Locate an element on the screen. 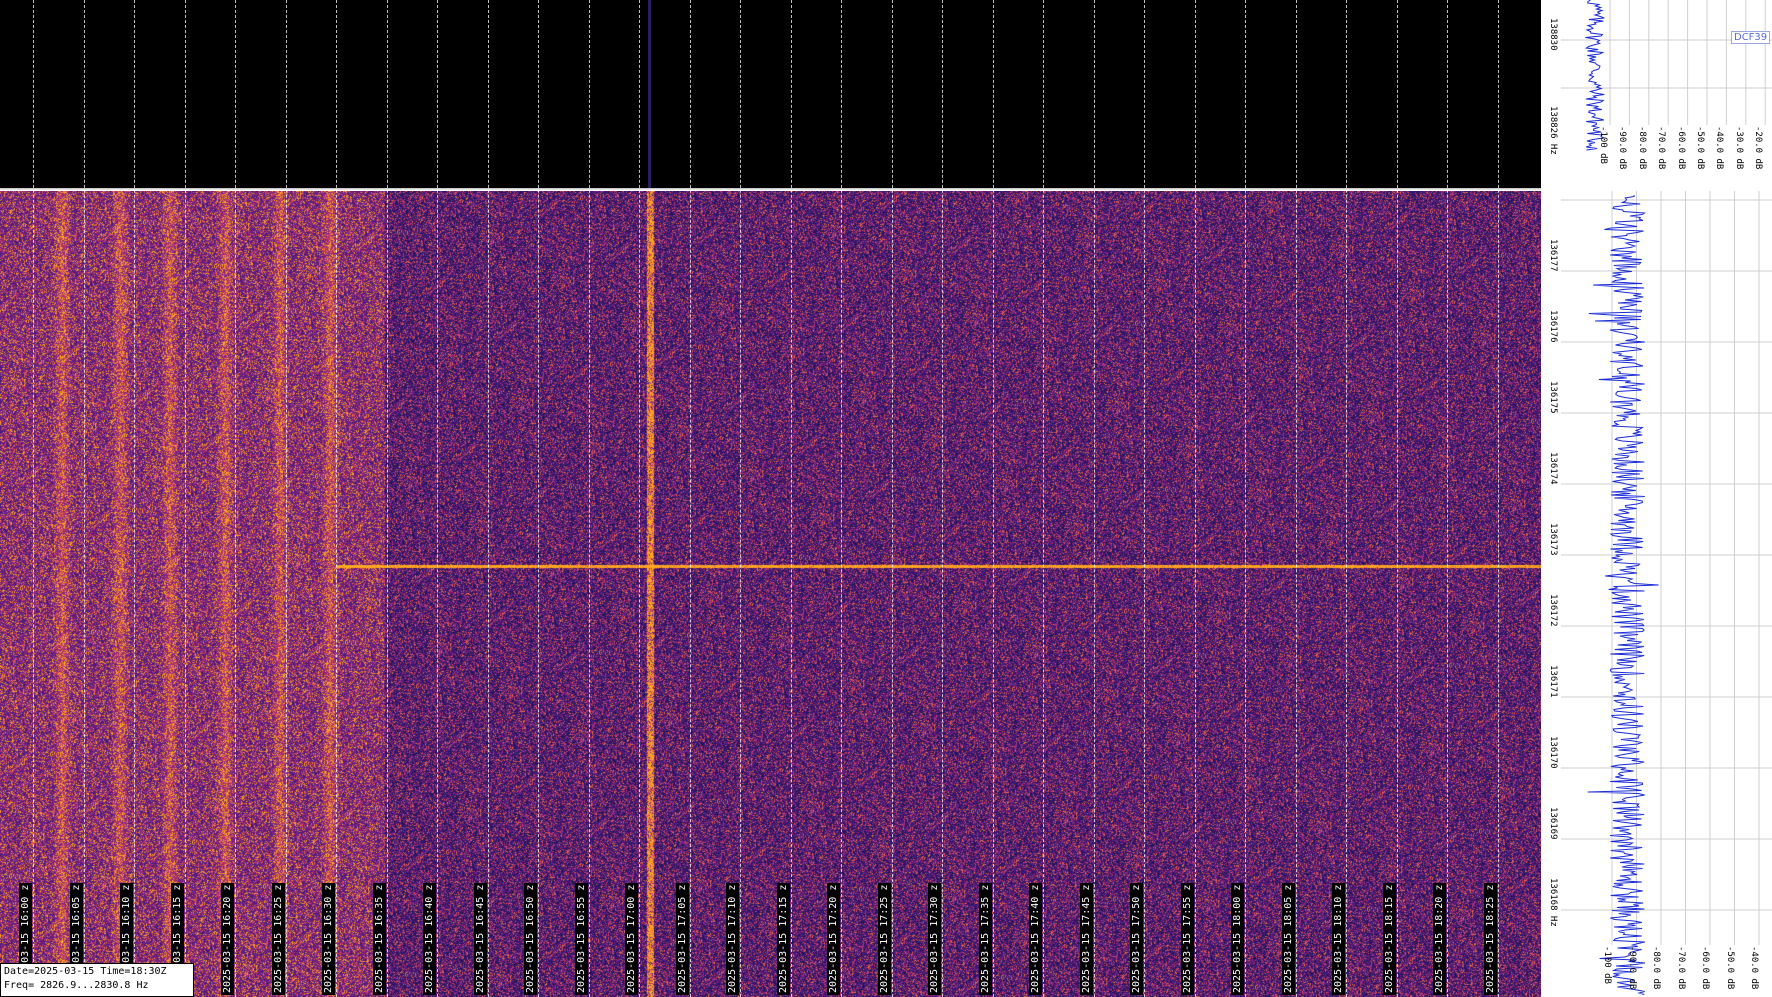  lower-db-label: -70.0 dB is located at coordinates (1680, 968).